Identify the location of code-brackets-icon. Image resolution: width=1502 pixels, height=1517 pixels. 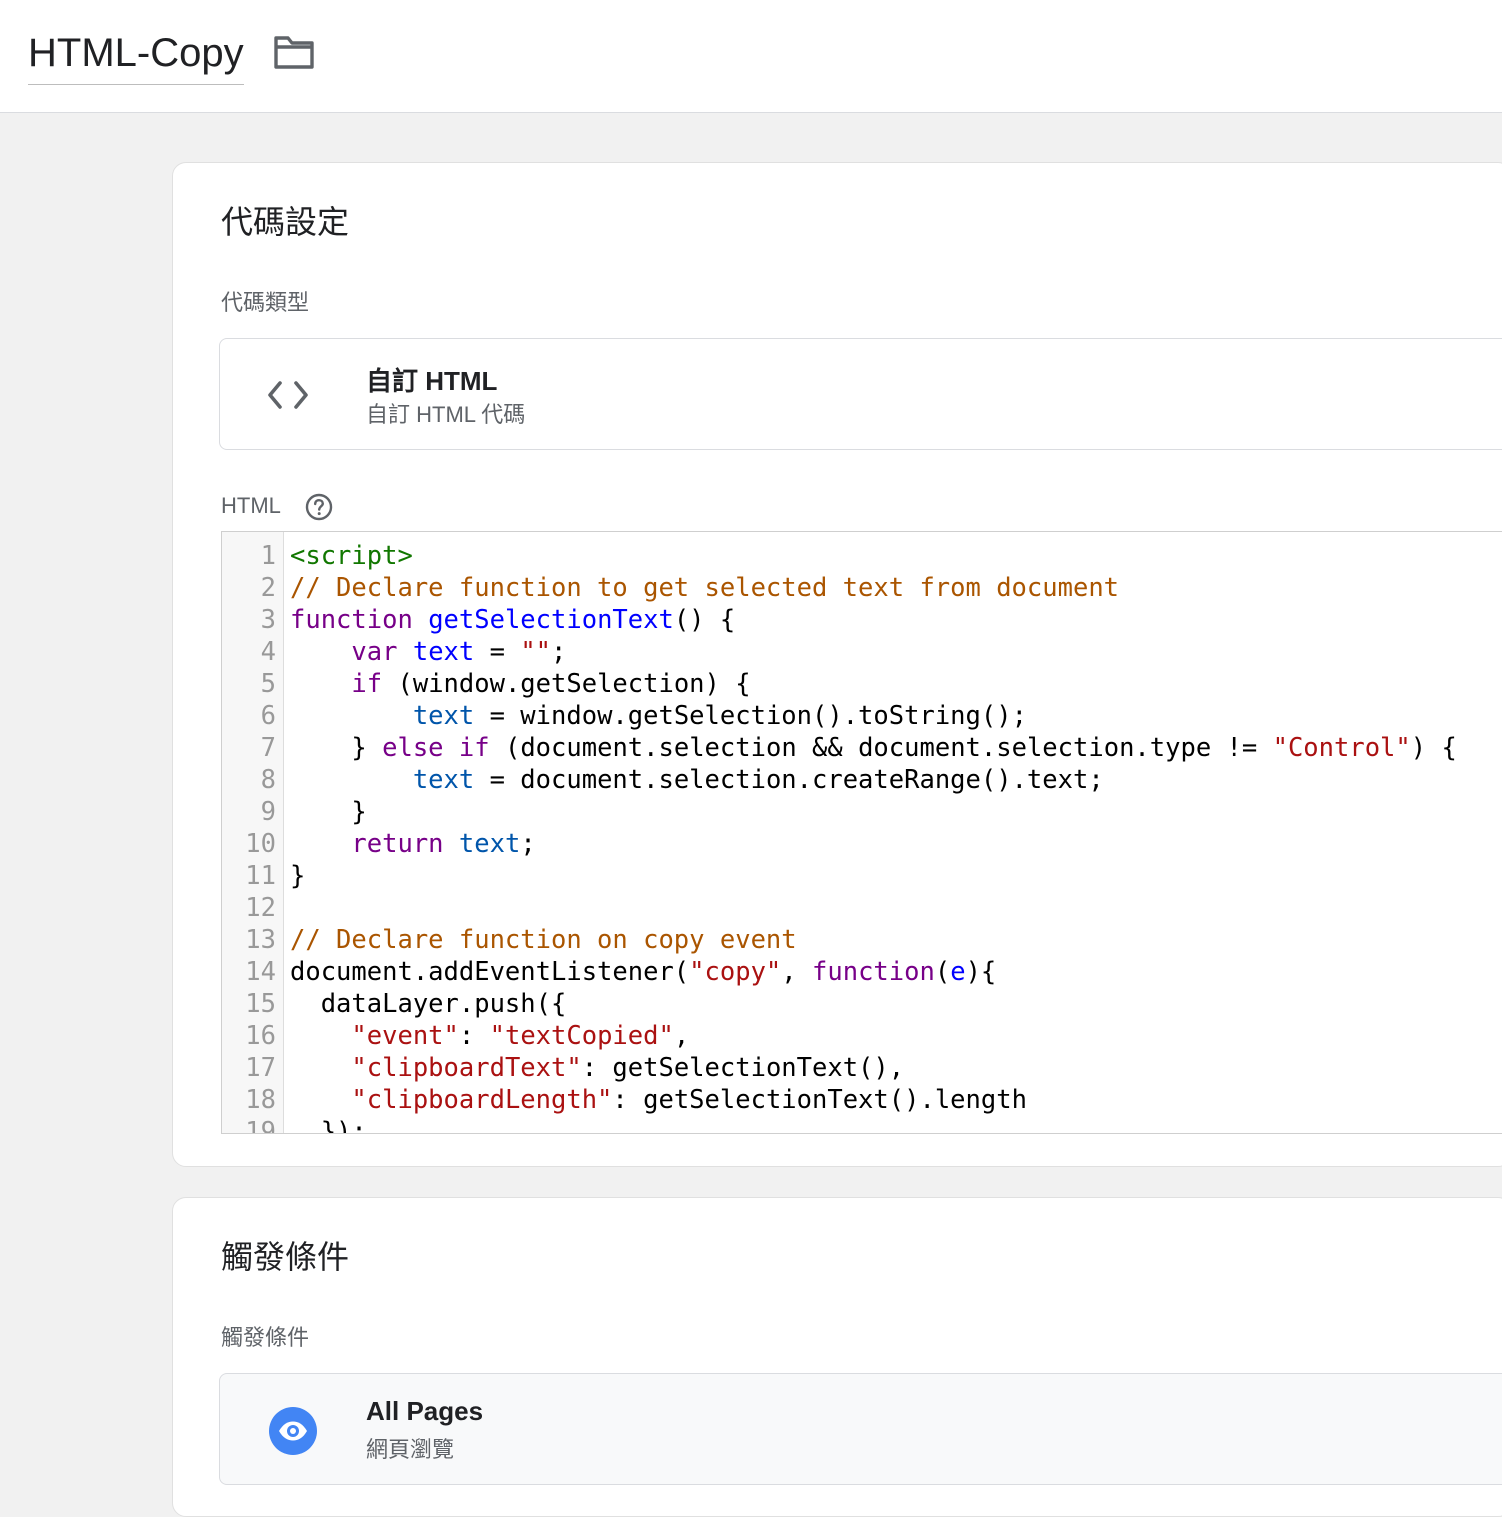
(288, 395).